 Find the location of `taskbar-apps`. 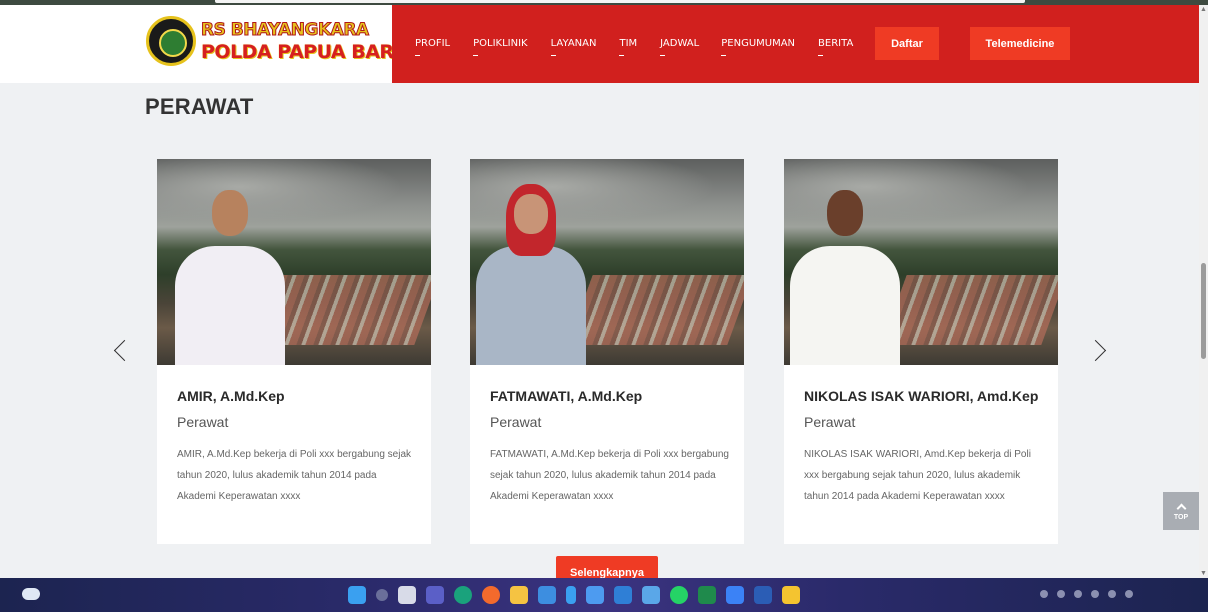

taskbar-apps is located at coordinates (574, 595).